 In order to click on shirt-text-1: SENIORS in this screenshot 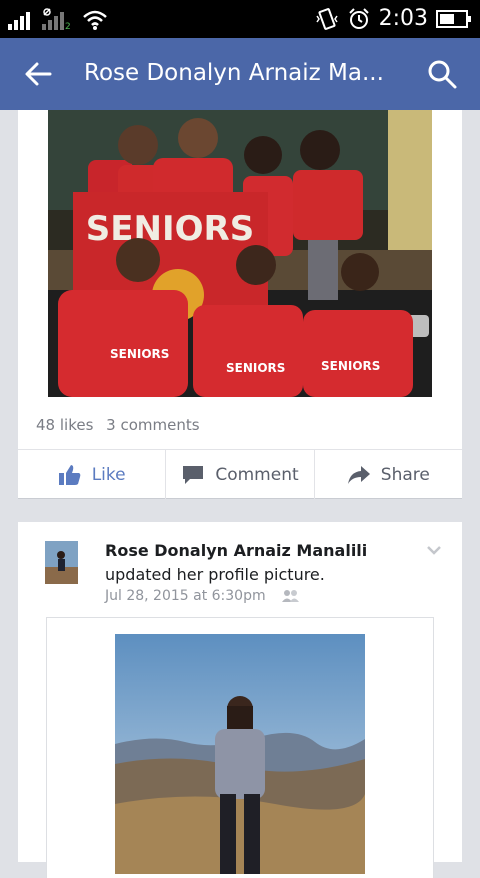, I will do `click(139, 354)`.